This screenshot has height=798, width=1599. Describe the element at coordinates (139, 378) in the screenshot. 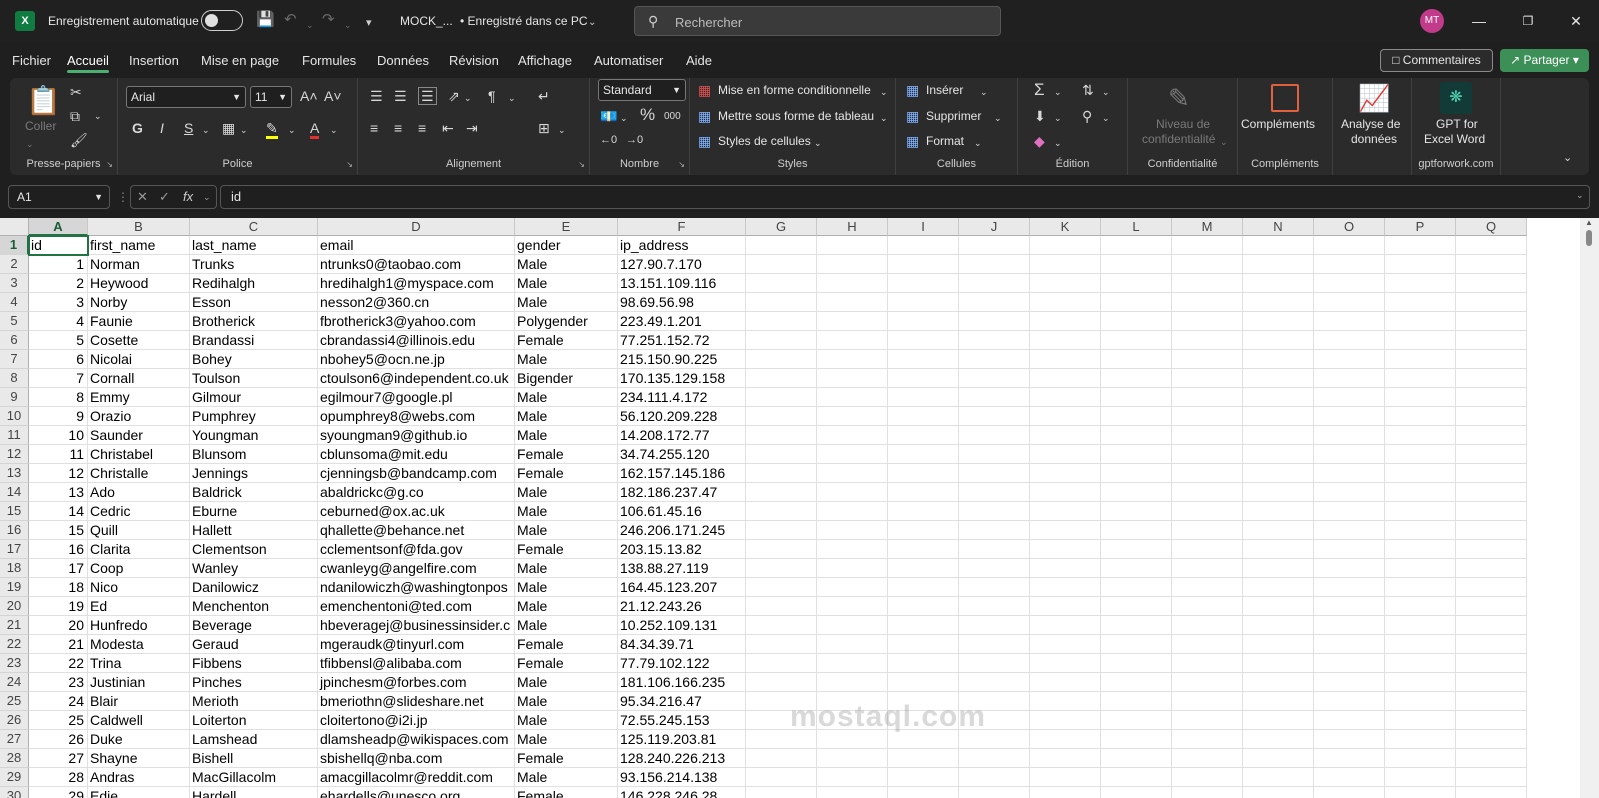

I see `cell-b8: Cornall` at that location.